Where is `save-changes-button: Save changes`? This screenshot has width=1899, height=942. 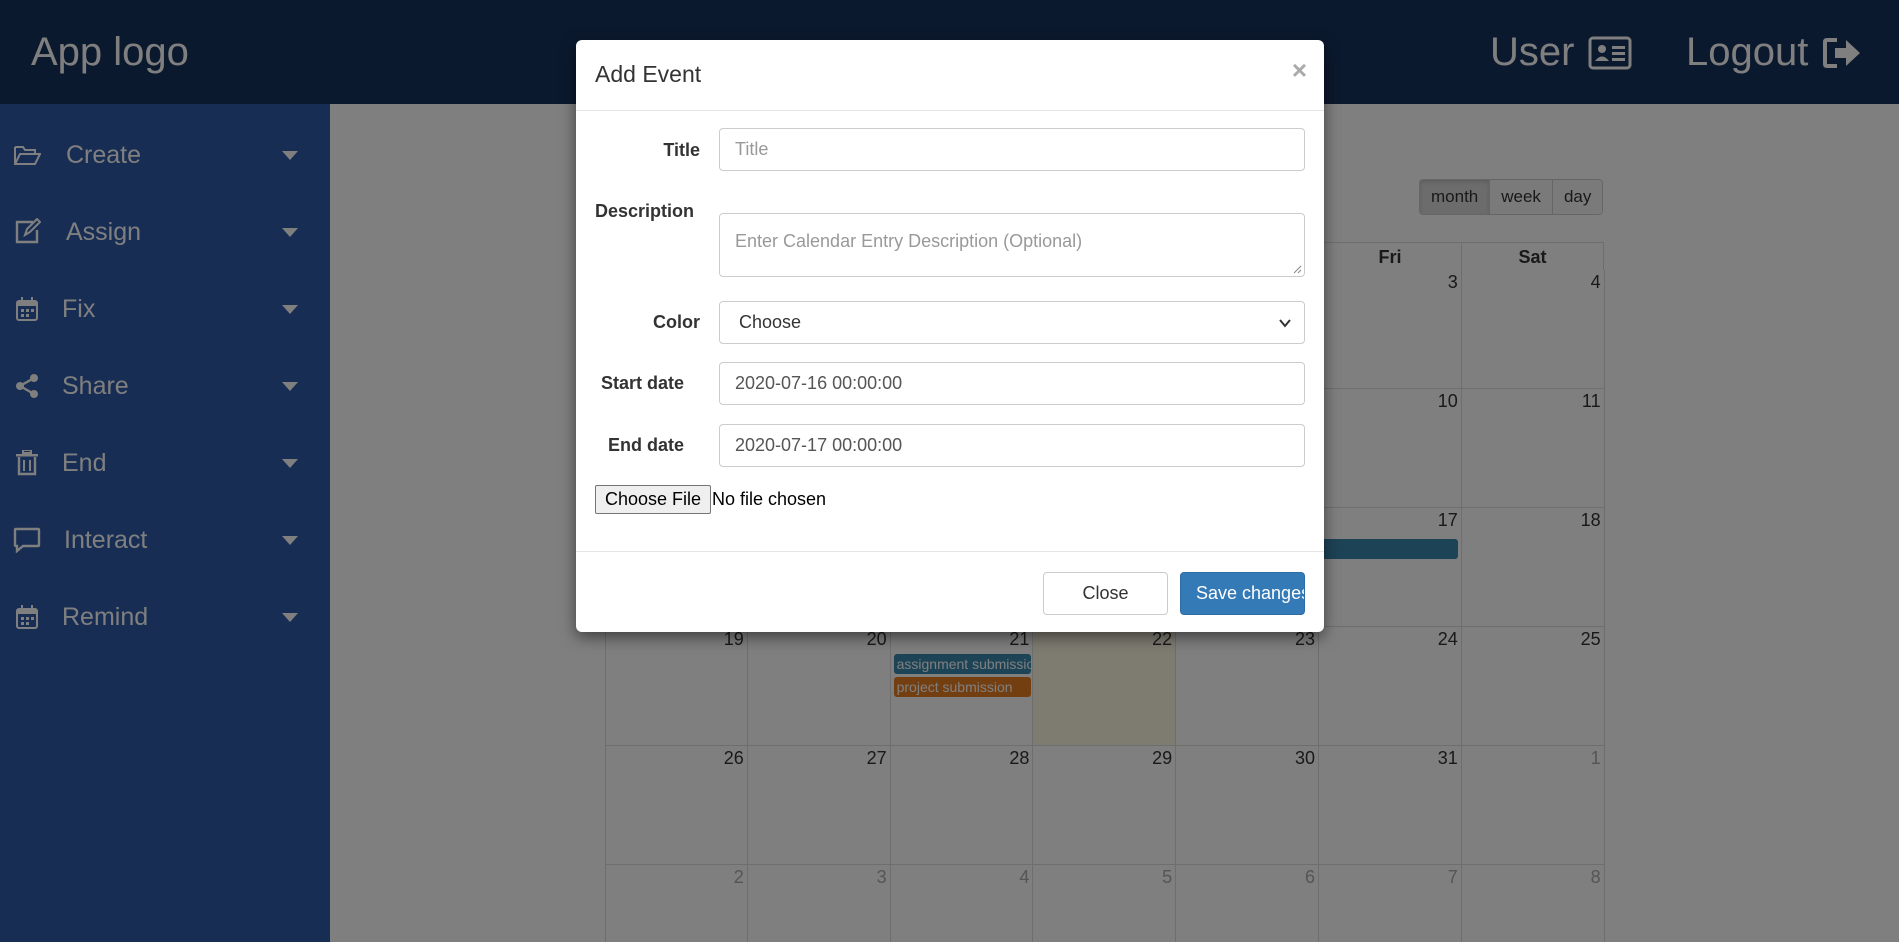 save-changes-button: Save changes is located at coordinates (1242, 593).